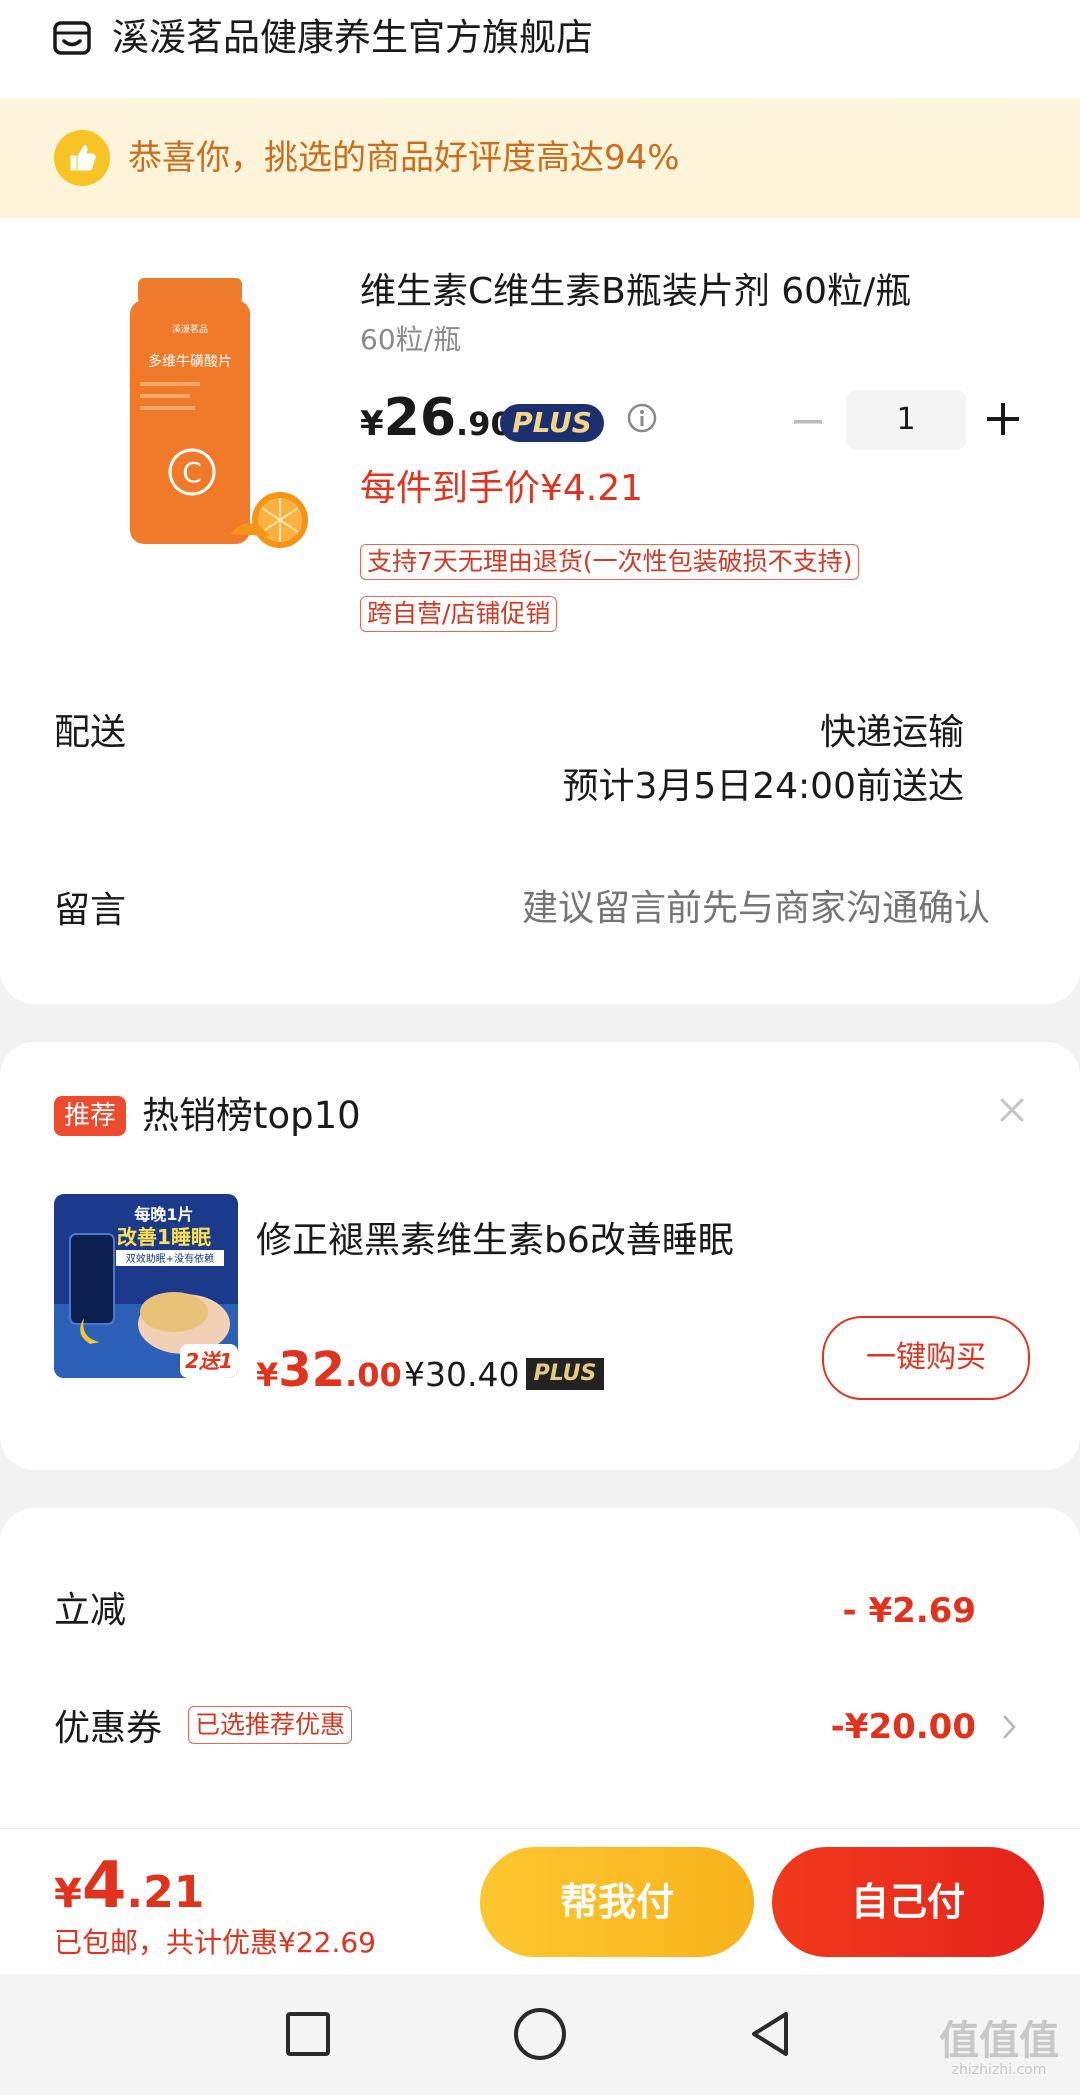  Describe the element at coordinates (495, 1241) in the screenshot. I see `recommend-product-name: 修正褪黑素维生素b6改善睡眠` at that location.